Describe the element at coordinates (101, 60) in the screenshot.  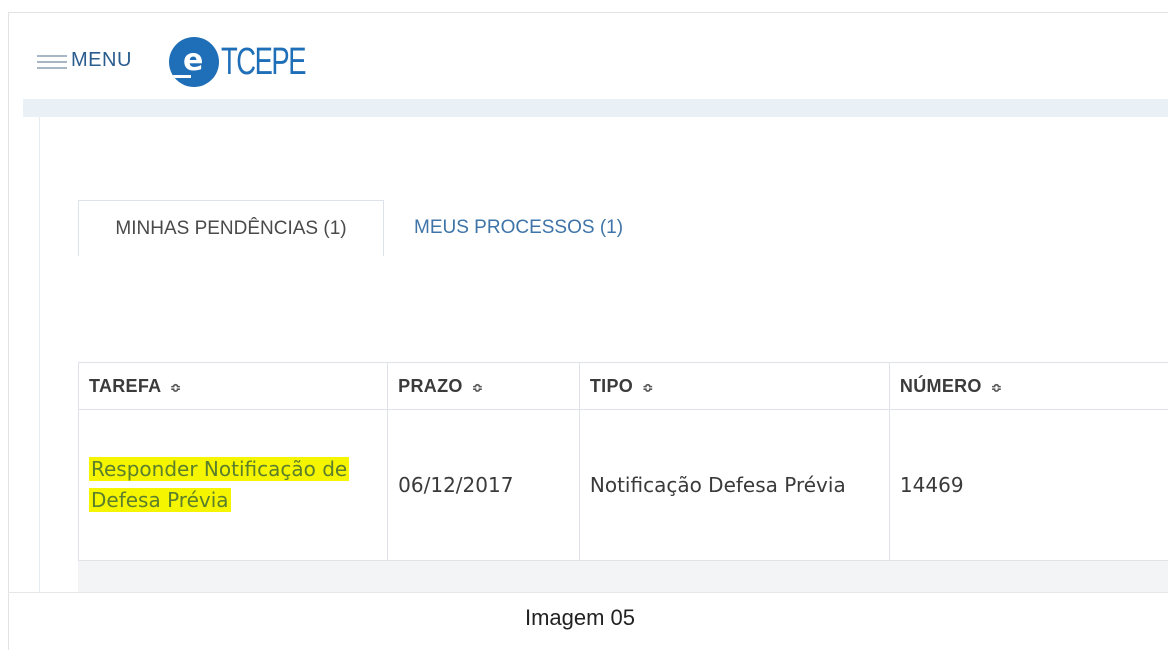
I see `menu-label: MENU` at that location.